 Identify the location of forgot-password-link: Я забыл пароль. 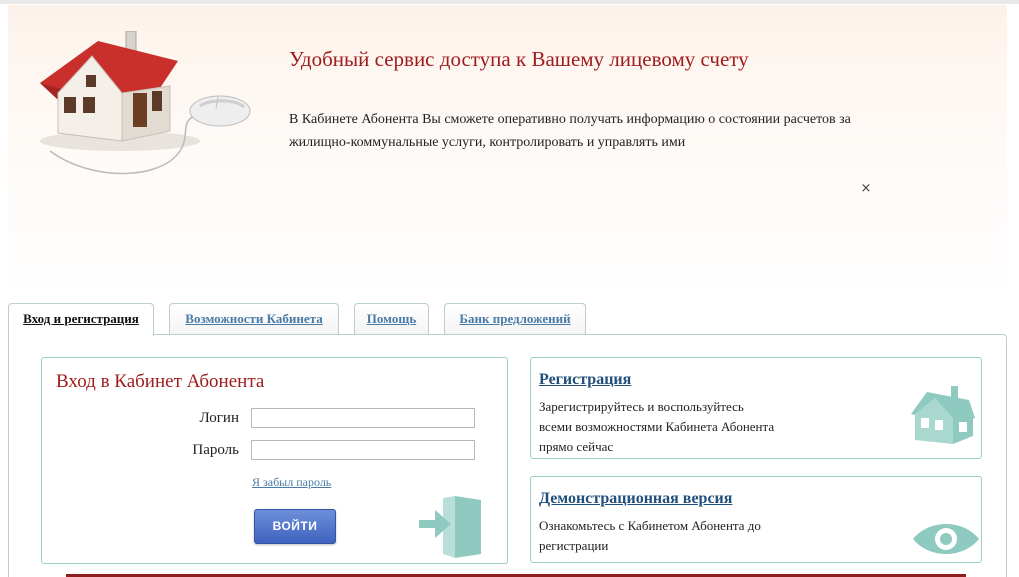
(291, 482).